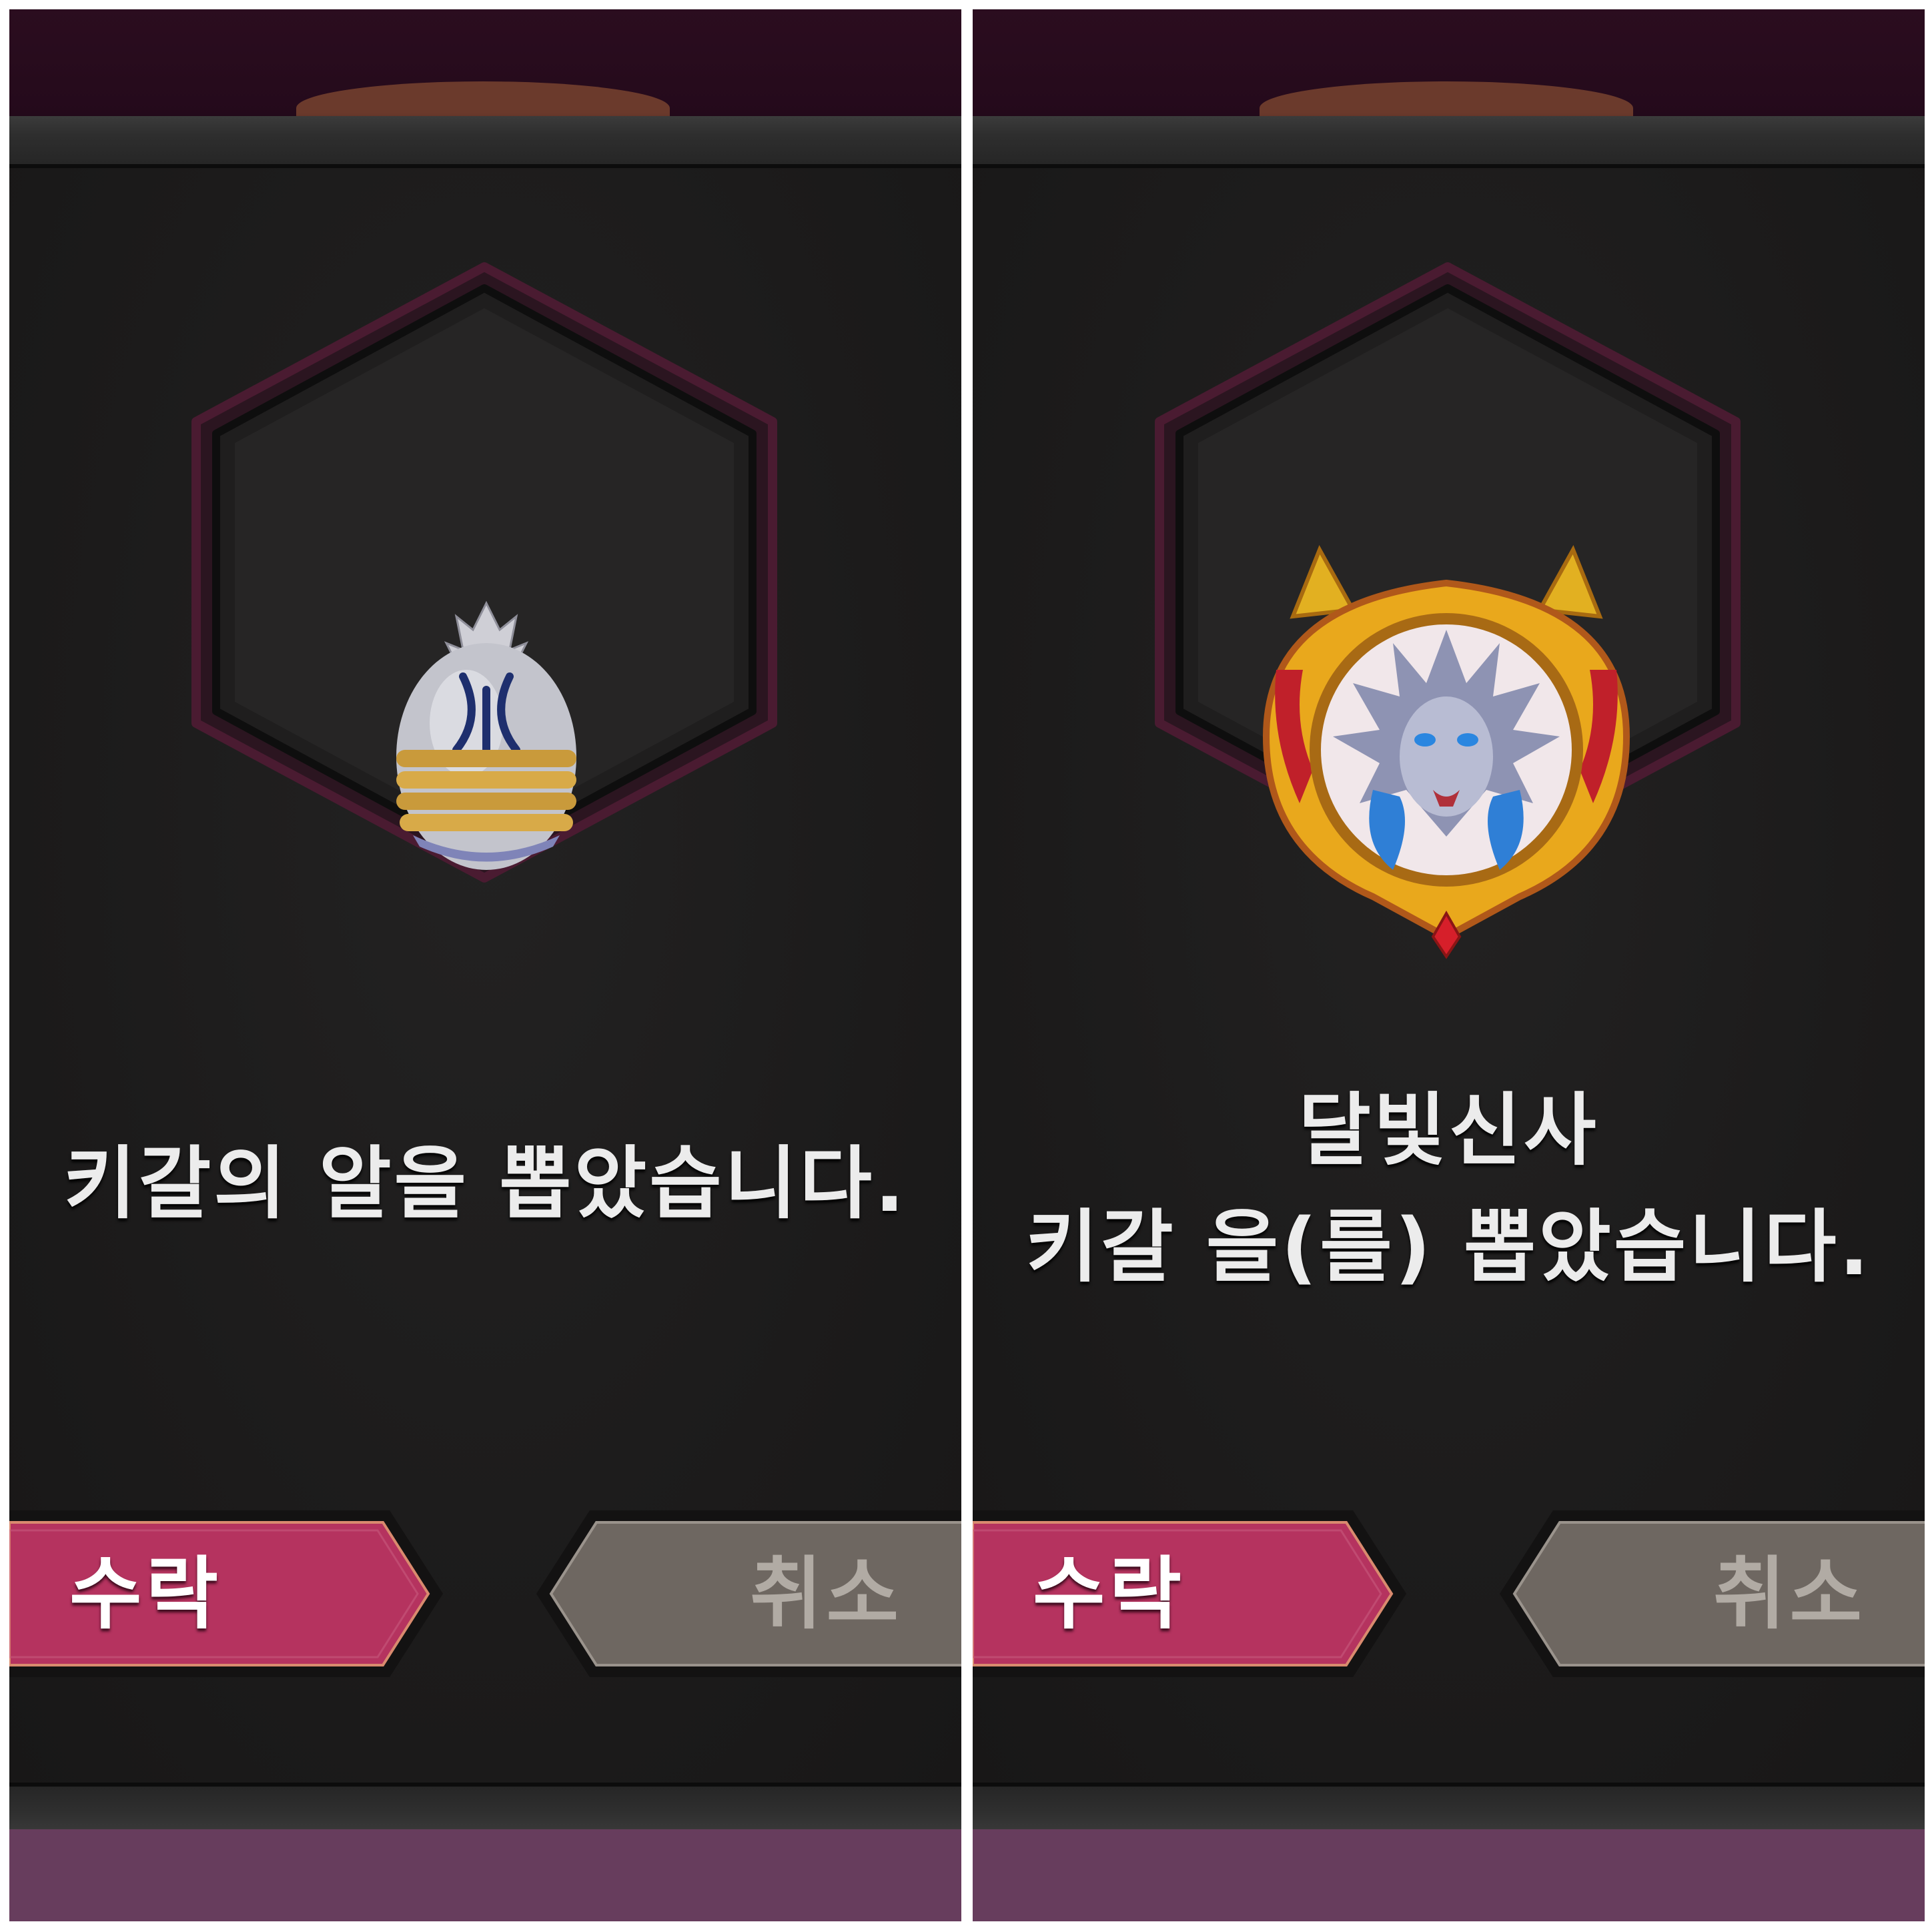 The width and height of the screenshot is (1932, 1932). What do you see at coordinates (1446, 752) in the screenshot?
I see `creature-portrait-icon` at bounding box center [1446, 752].